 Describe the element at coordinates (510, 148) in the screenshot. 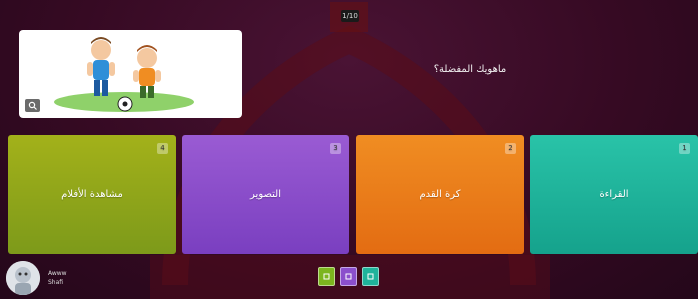

I see `answer-badge: 2` at that location.